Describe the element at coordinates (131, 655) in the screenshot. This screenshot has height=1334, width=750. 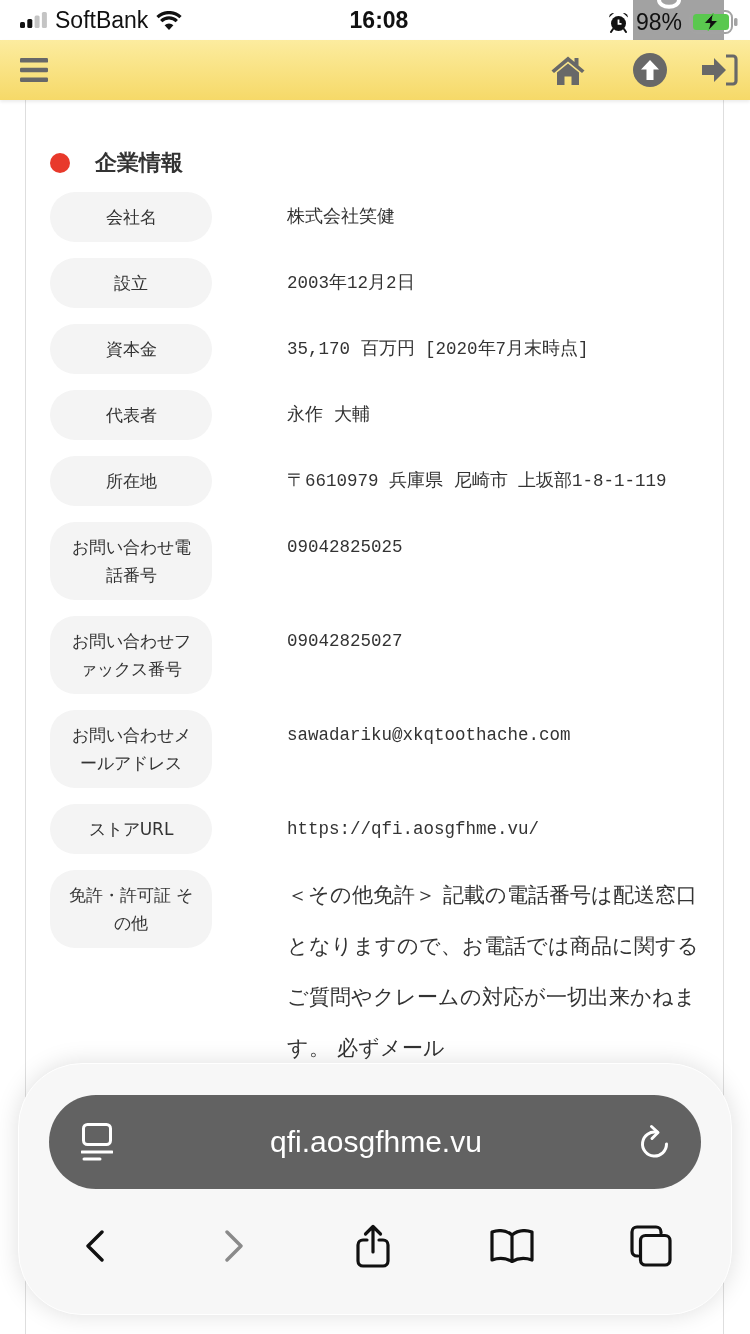
I see `field-label: お問い合わせファックス番号` at that location.